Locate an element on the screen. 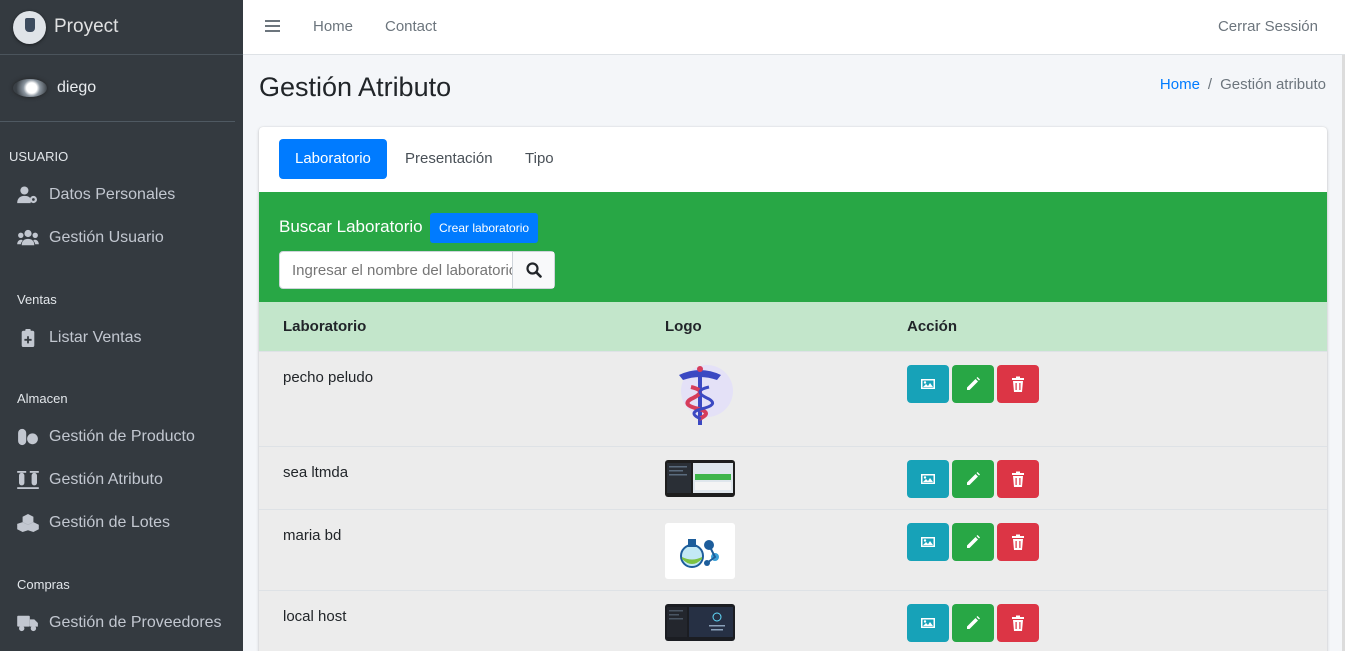 This screenshot has height=651, width=1345. search-group is located at coordinates (417, 270).